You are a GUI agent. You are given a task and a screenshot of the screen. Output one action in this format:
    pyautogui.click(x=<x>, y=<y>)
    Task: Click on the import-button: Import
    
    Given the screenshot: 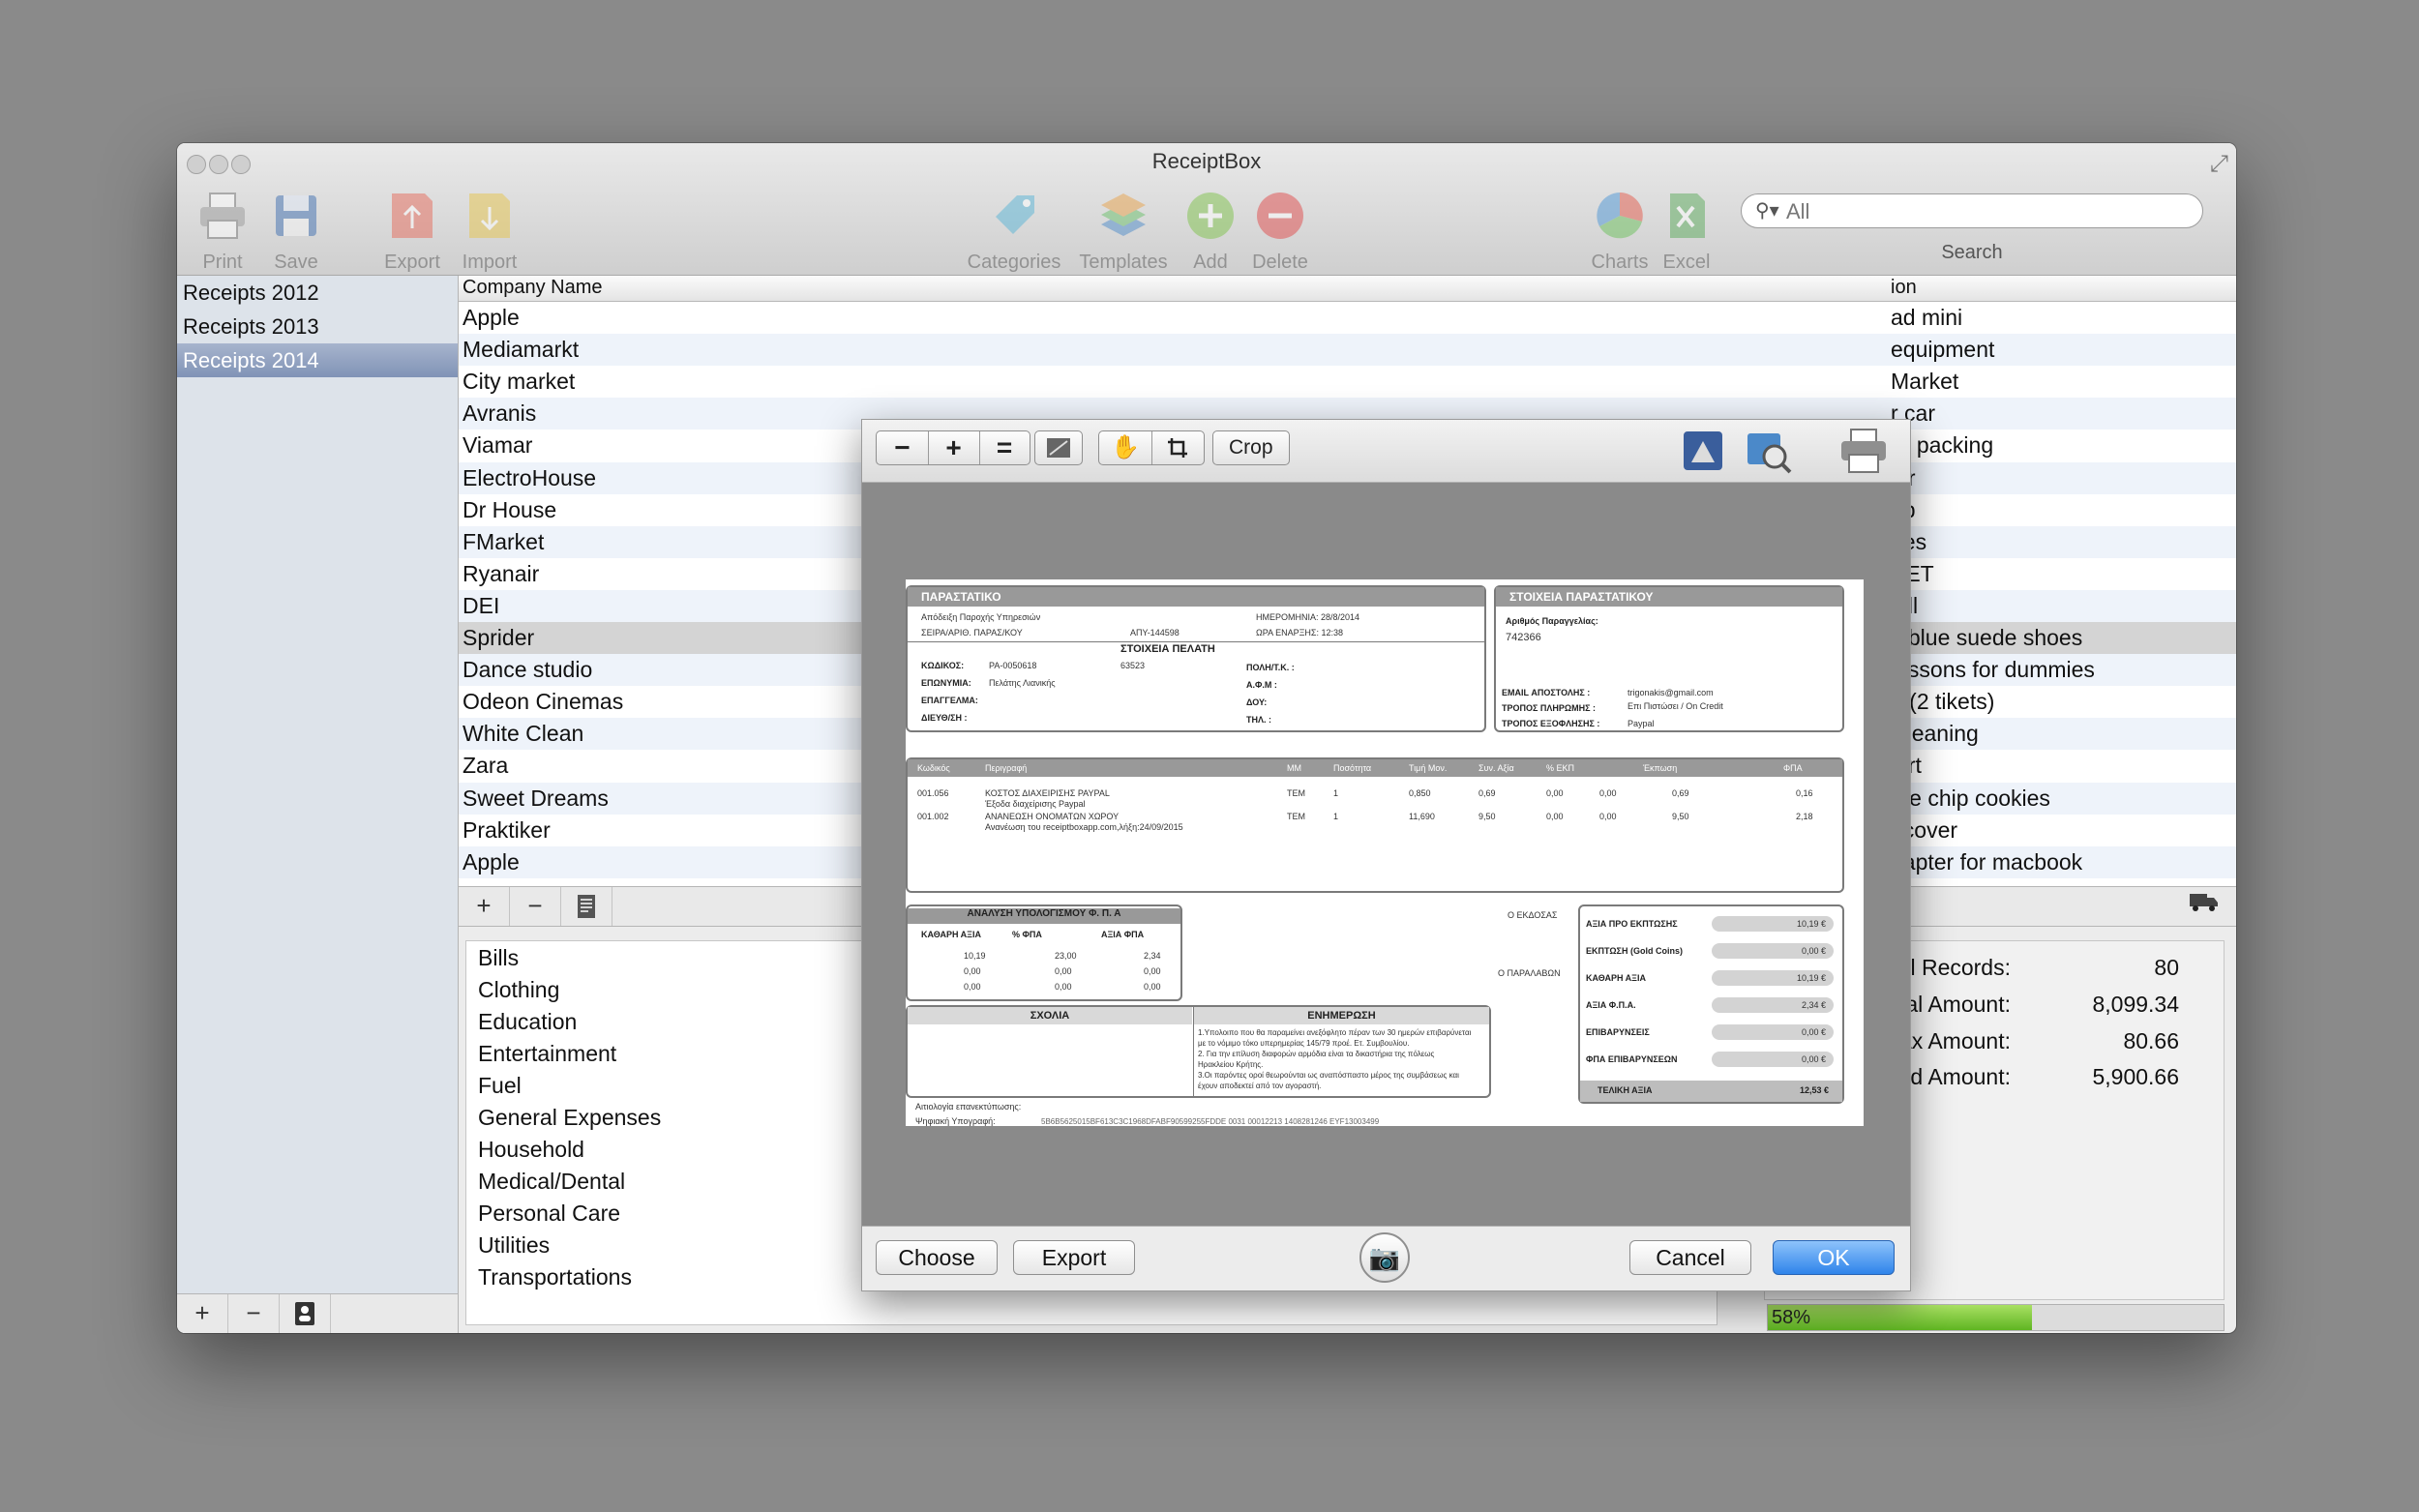 What is the action you would take?
    pyautogui.click(x=490, y=232)
    